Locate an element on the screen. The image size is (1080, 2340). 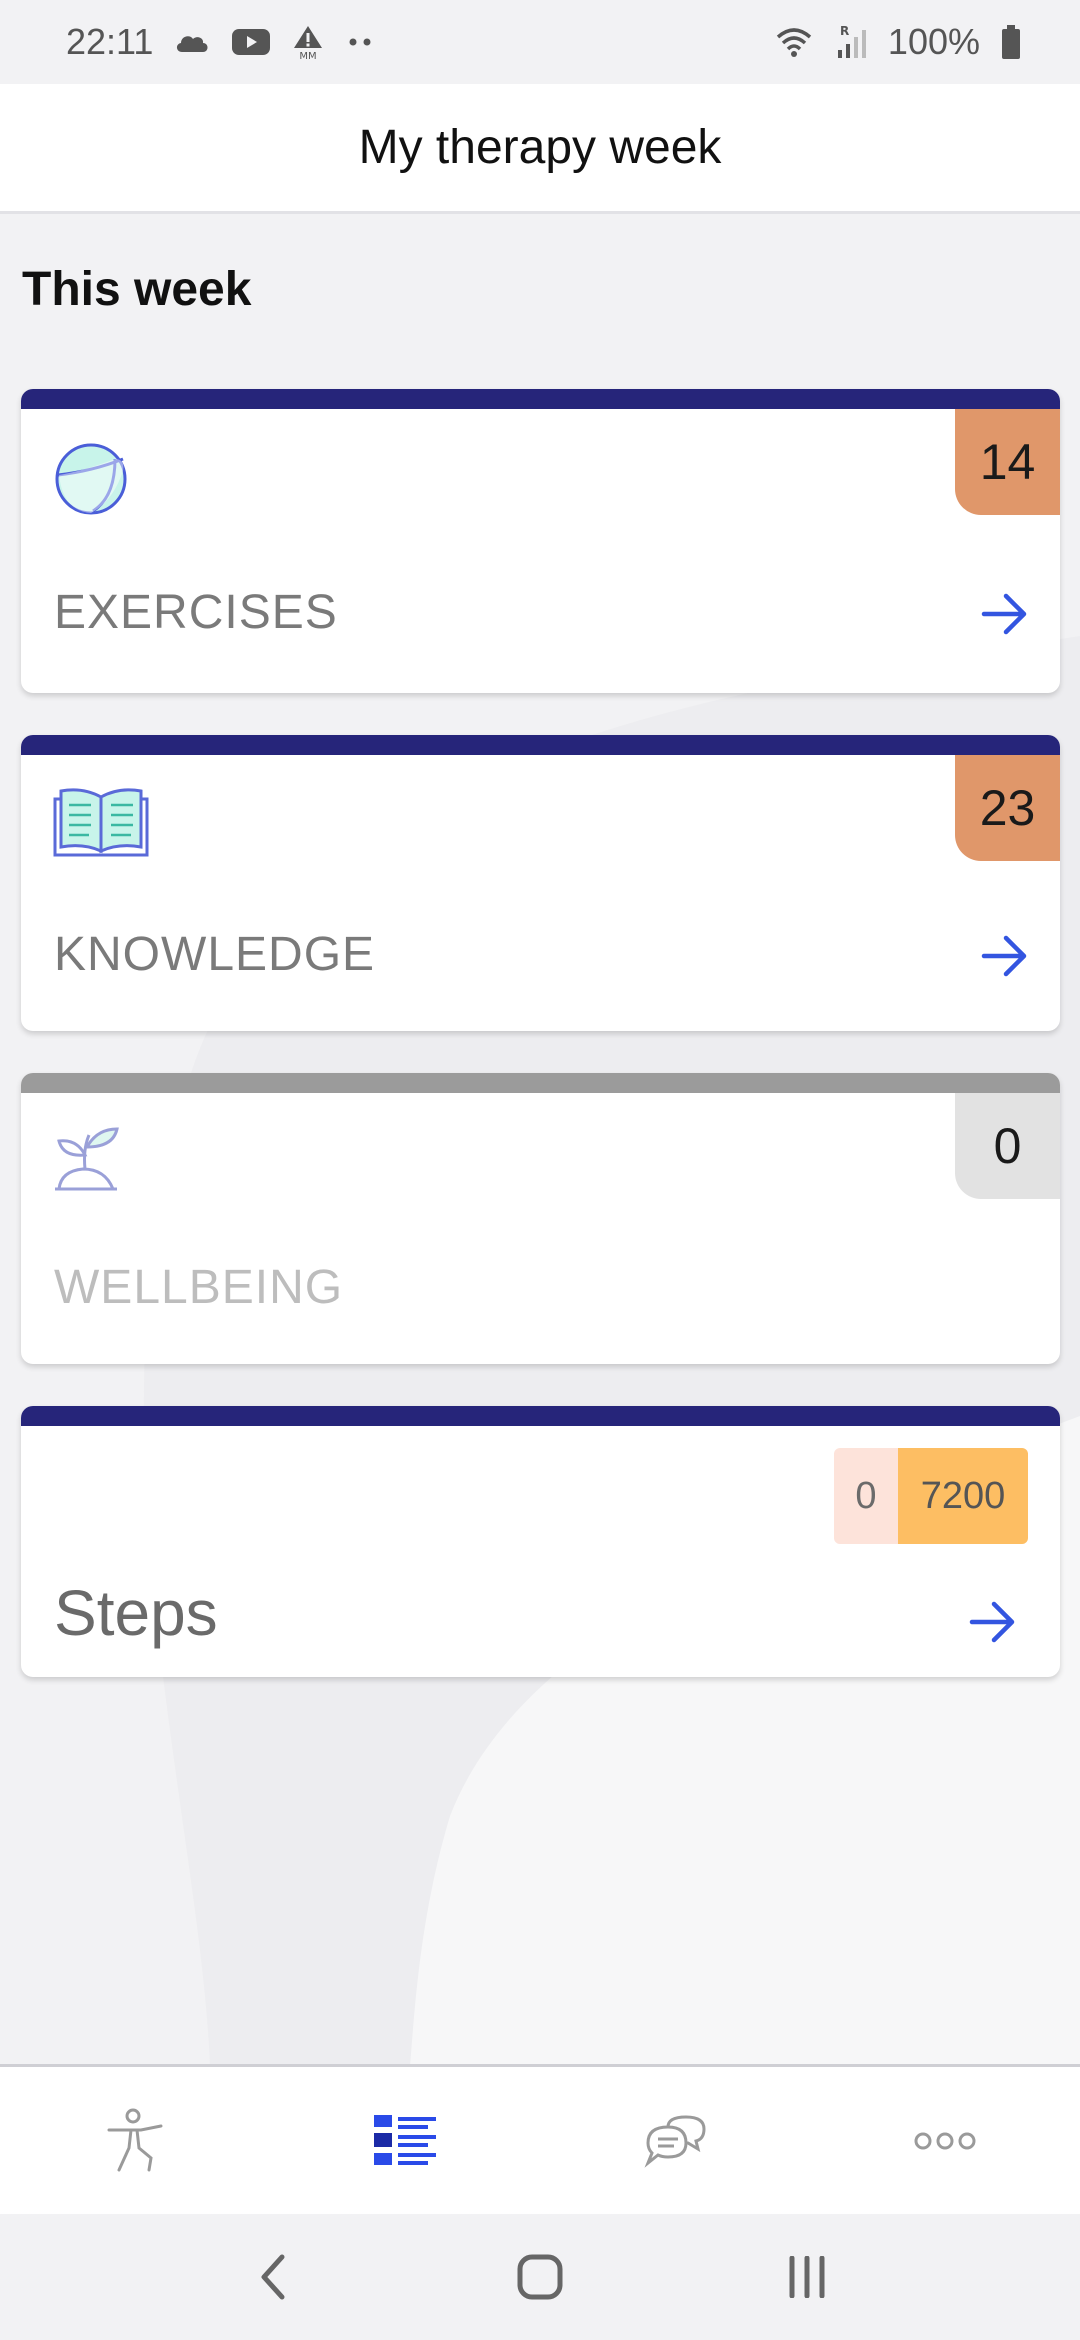
home-icon is located at coordinates (540, 2277).